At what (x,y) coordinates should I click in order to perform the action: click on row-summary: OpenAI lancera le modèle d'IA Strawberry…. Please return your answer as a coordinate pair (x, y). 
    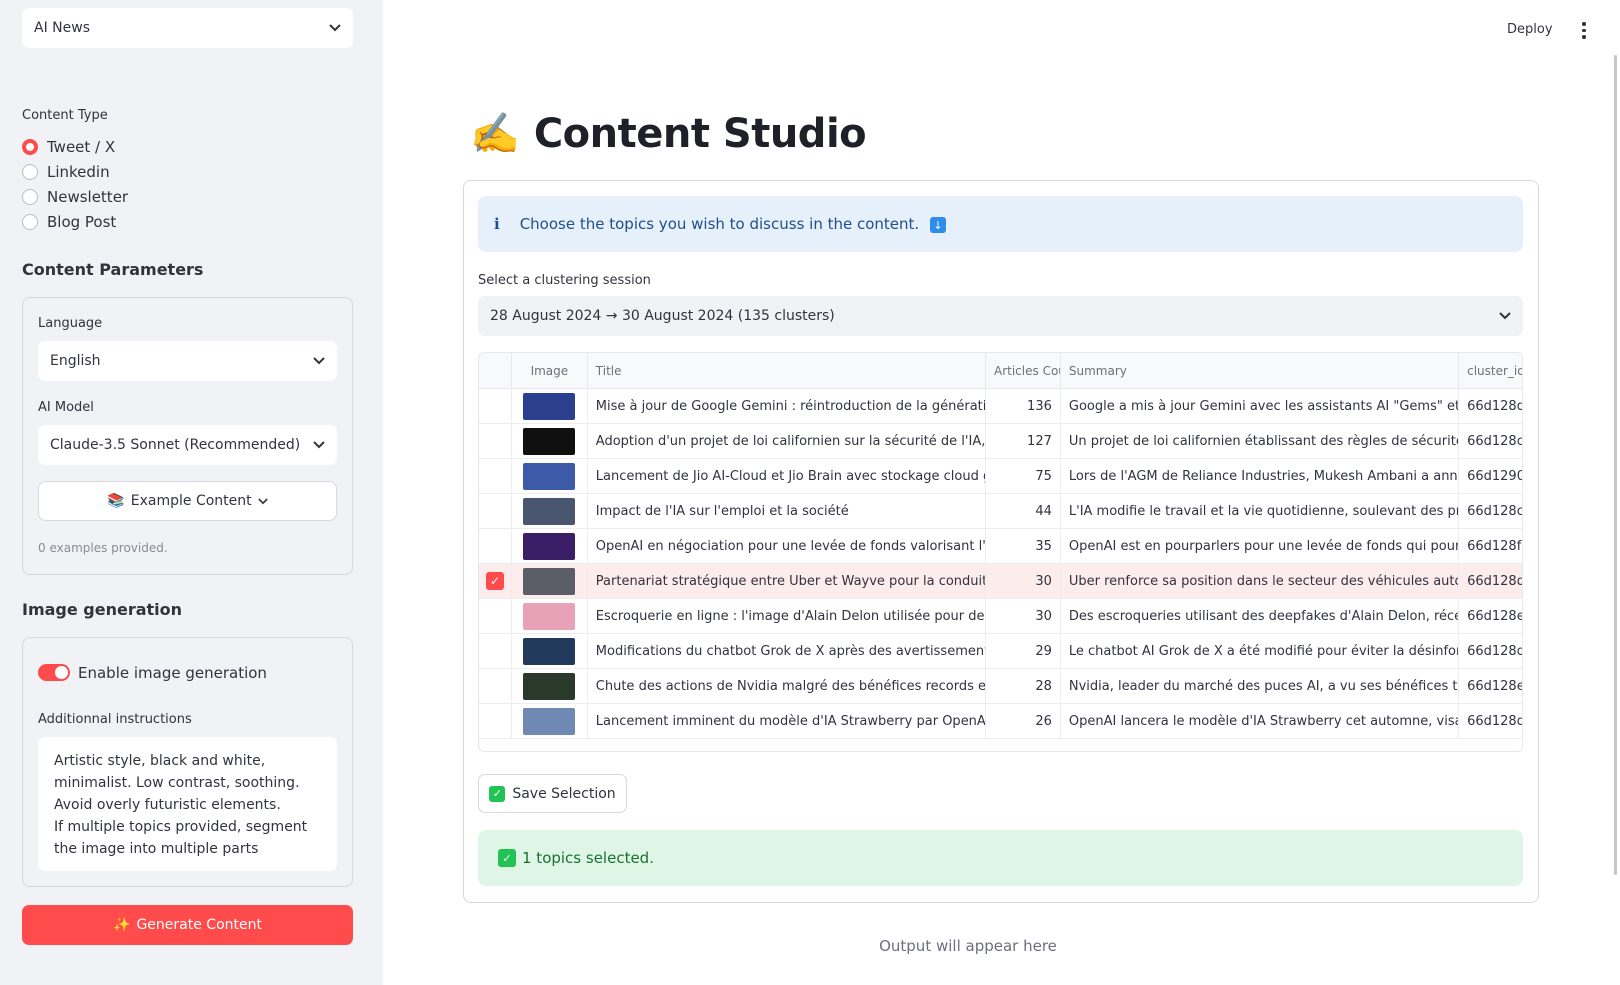
    Looking at the image, I should click on (1260, 721).